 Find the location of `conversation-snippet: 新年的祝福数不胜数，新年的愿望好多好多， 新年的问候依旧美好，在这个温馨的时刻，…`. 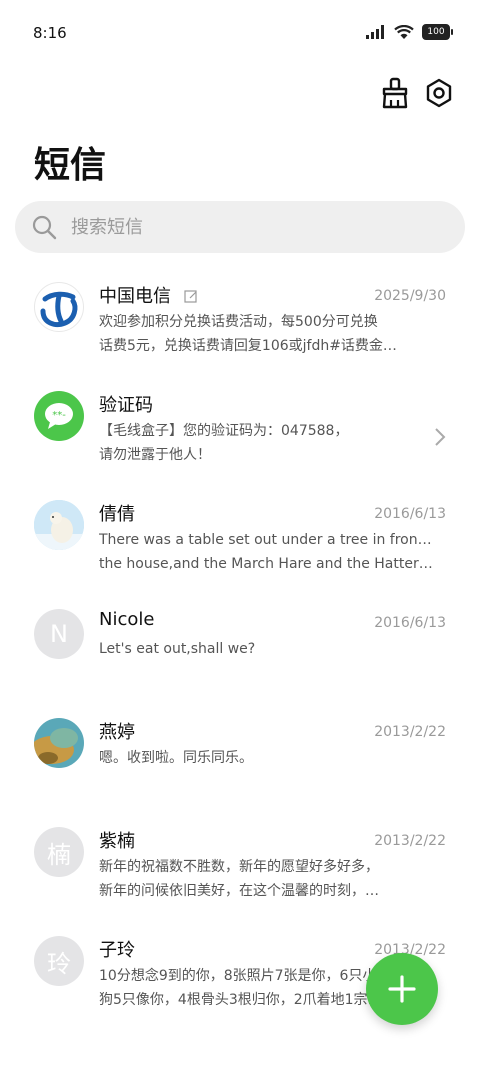

conversation-snippet: 新年的祝福数不胜数，新年的愿望好多好多， 新年的问候依旧美好，在这个温馨的时刻，… is located at coordinates (268, 879).